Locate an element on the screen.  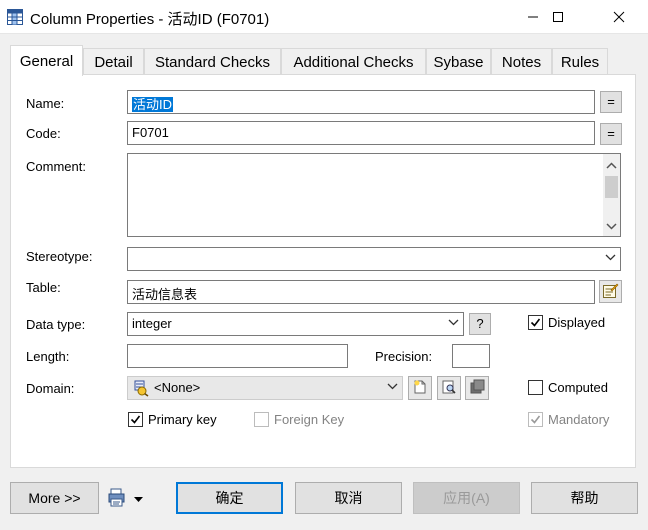
precision-label: Precision: is located at coordinates (404, 356).